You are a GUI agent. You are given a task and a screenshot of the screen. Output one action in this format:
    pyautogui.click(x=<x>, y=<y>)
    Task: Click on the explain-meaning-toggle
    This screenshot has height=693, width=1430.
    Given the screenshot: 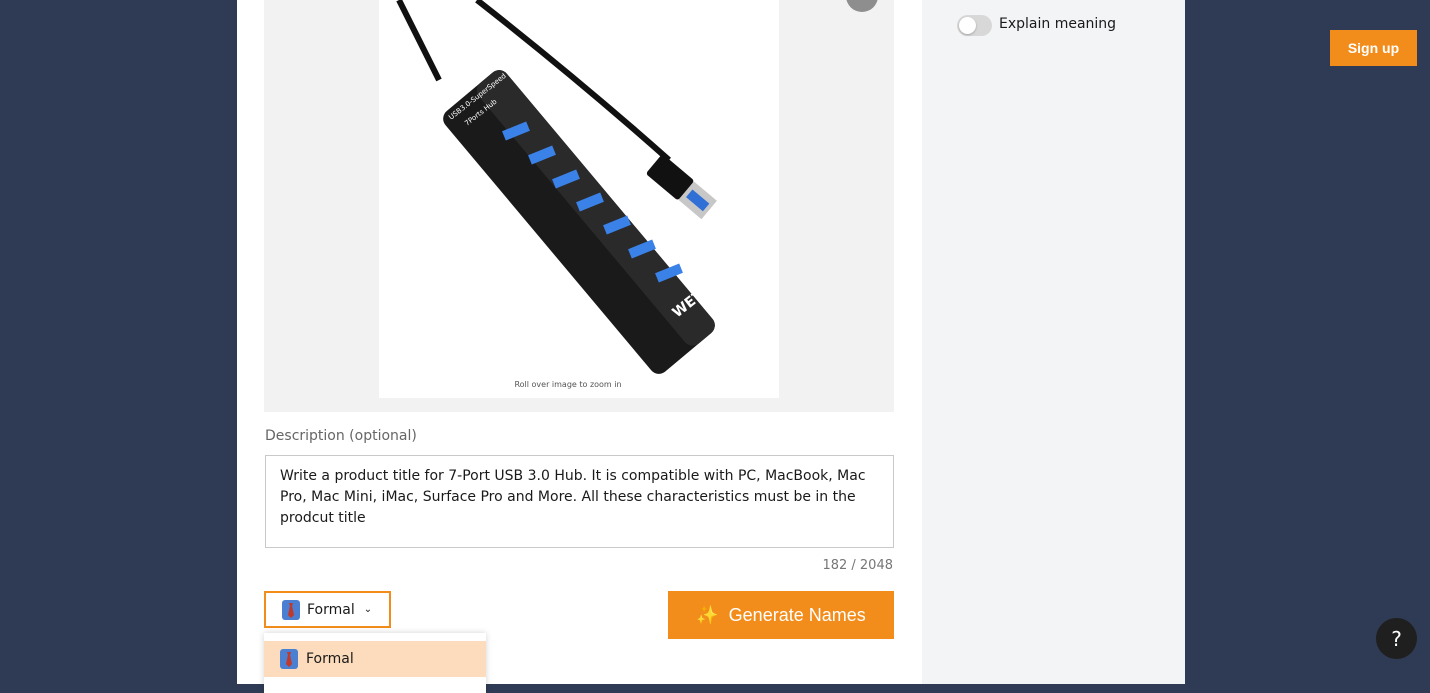 What is the action you would take?
    pyautogui.click(x=974, y=25)
    